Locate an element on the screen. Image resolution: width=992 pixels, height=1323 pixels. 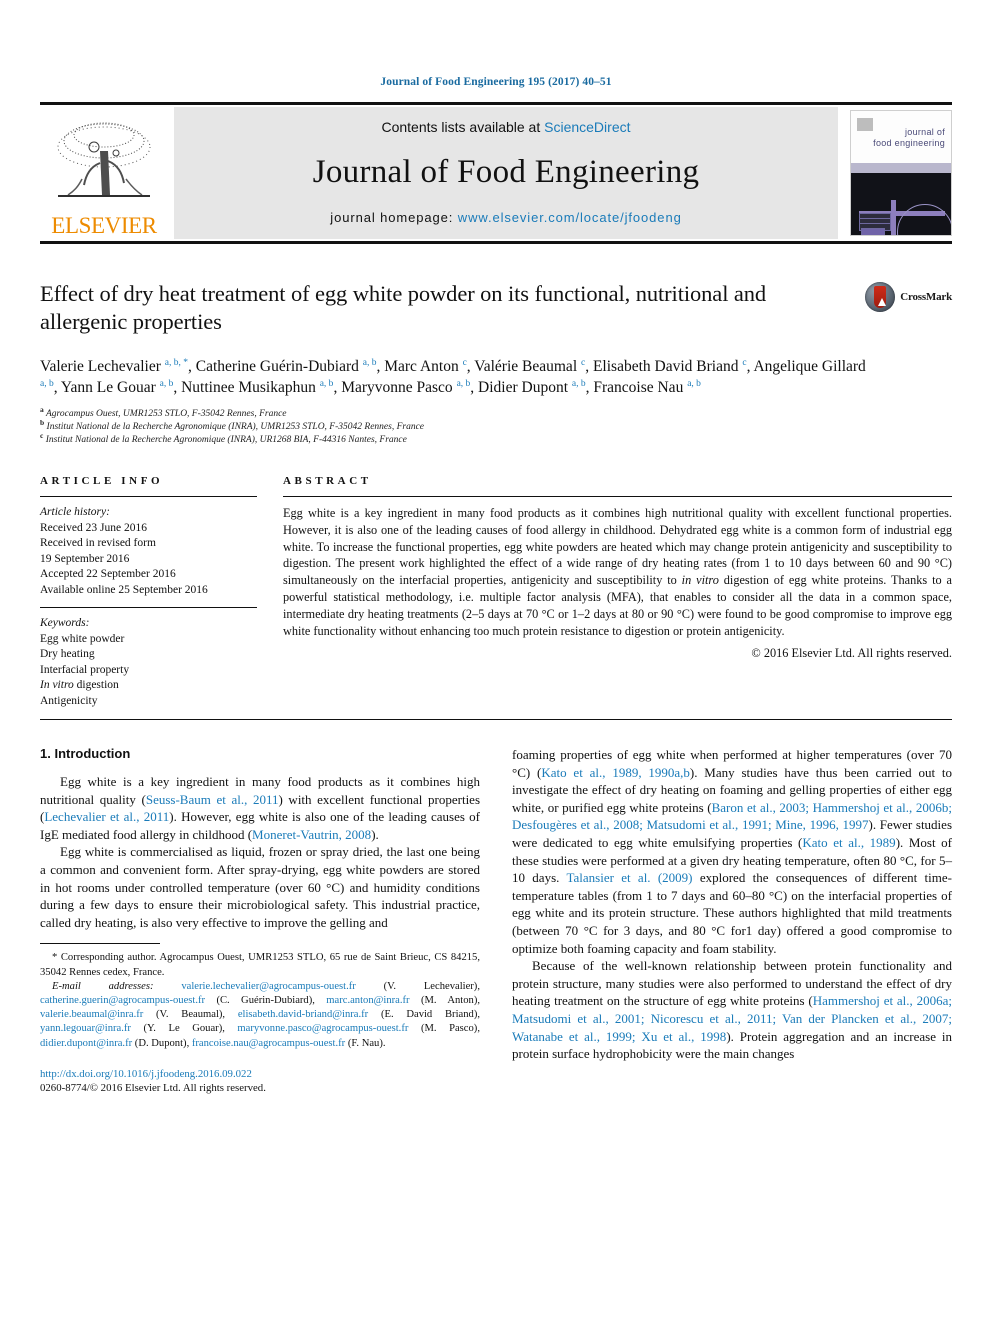
history-item: Available online 25 September 2016 is located at coordinates (124, 589).